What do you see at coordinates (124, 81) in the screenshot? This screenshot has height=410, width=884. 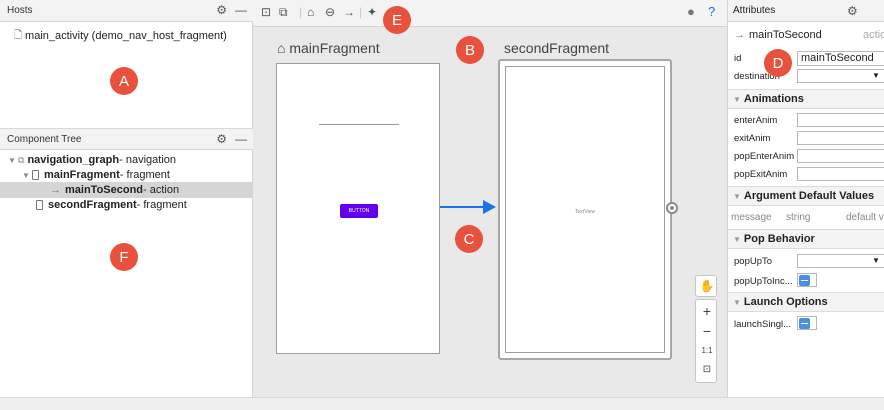 I see `badge-a: A` at bounding box center [124, 81].